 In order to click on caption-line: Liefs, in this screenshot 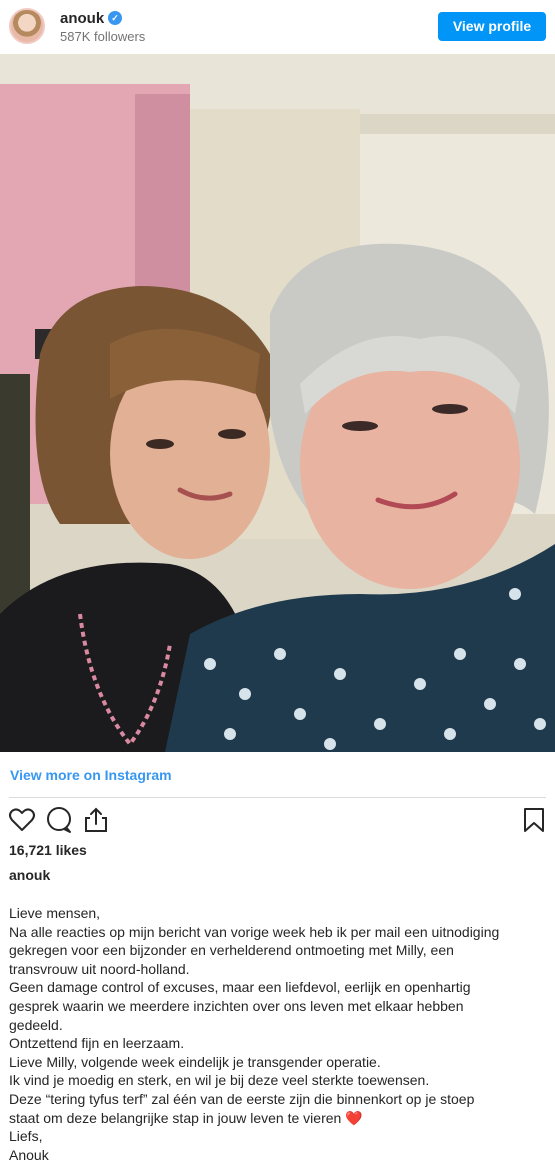, I will do `click(26, 1136)`.